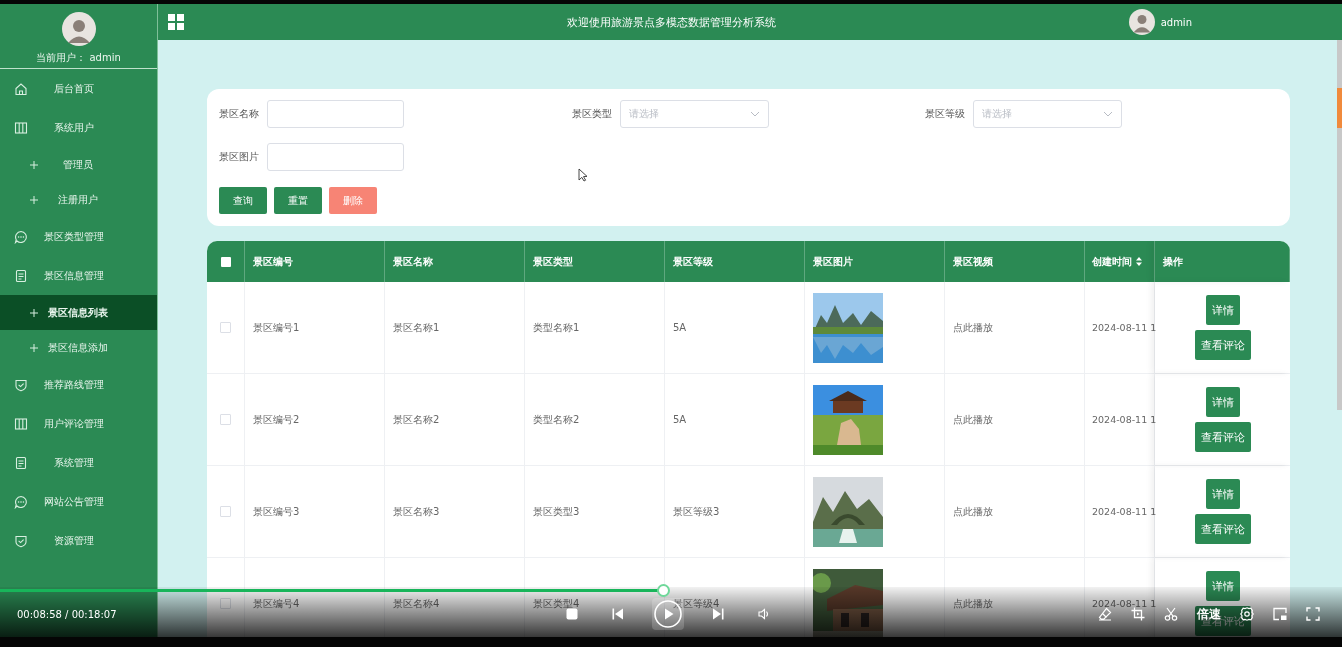  I want to click on column-header: 景区视频, so click(973, 261).